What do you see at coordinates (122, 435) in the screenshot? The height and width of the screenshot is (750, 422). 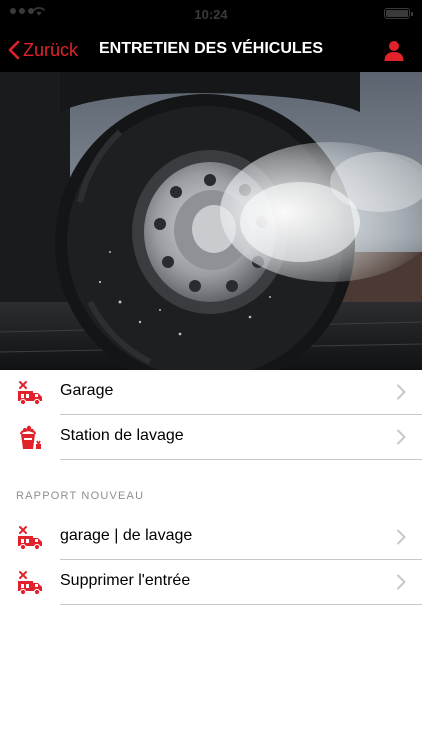 I see `list-item-label: Station de lavage` at bounding box center [122, 435].